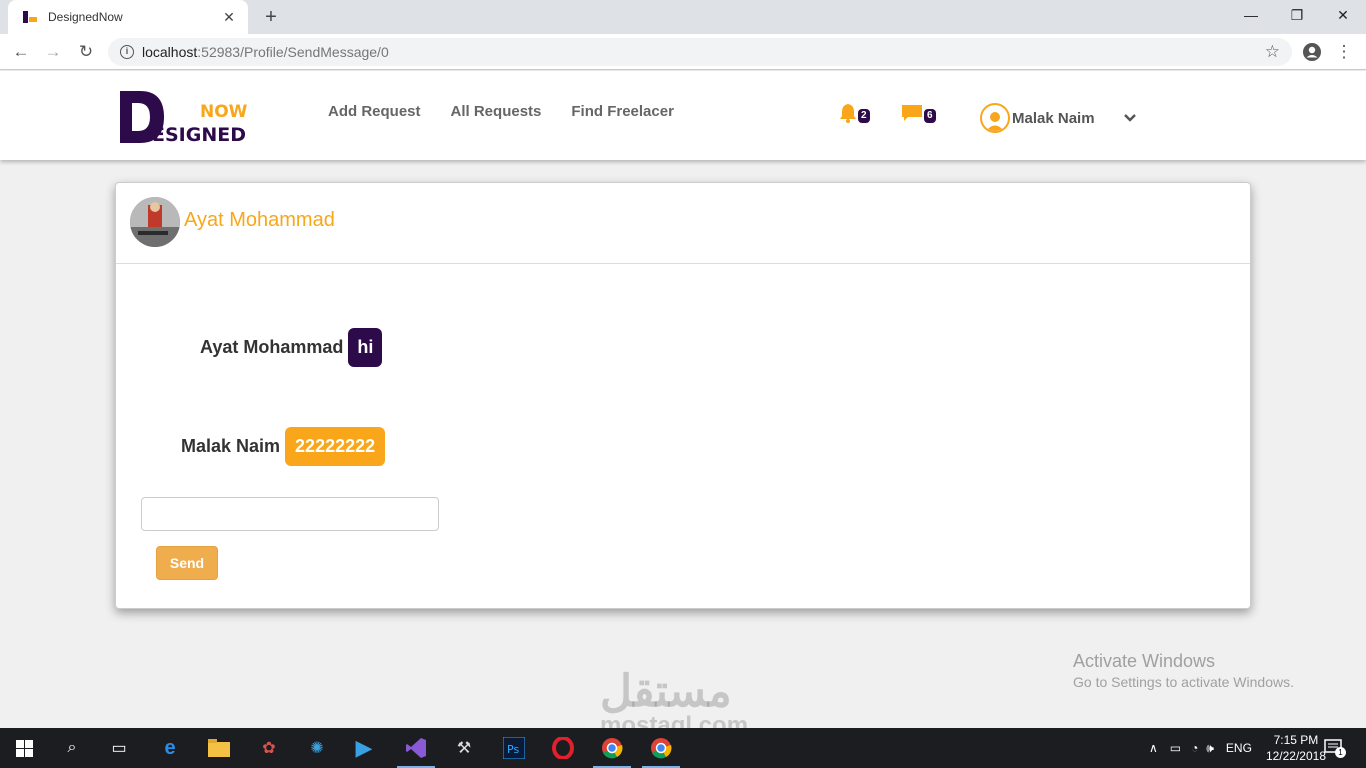 The height and width of the screenshot is (768, 1366). What do you see at coordinates (229, 17) in the screenshot?
I see `close-icon: ✕` at bounding box center [229, 17].